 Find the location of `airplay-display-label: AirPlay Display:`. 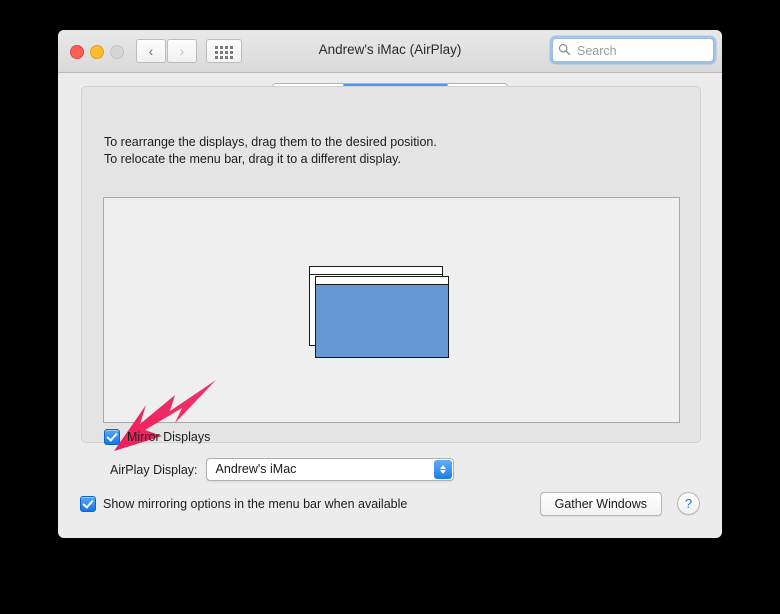

airplay-display-label: AirPlay Display: is located at coordinates (154, 469).